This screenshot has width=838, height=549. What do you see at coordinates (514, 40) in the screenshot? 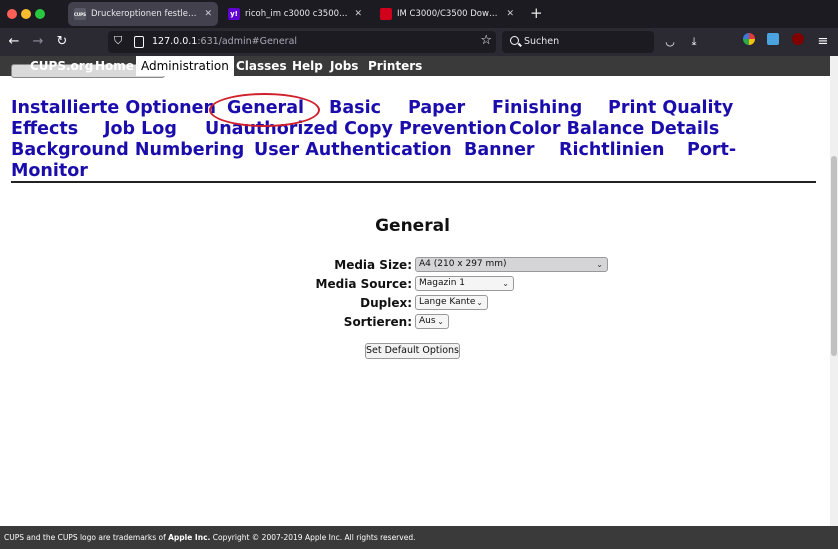
I see `search-icon` at bounding box center [514, 40].